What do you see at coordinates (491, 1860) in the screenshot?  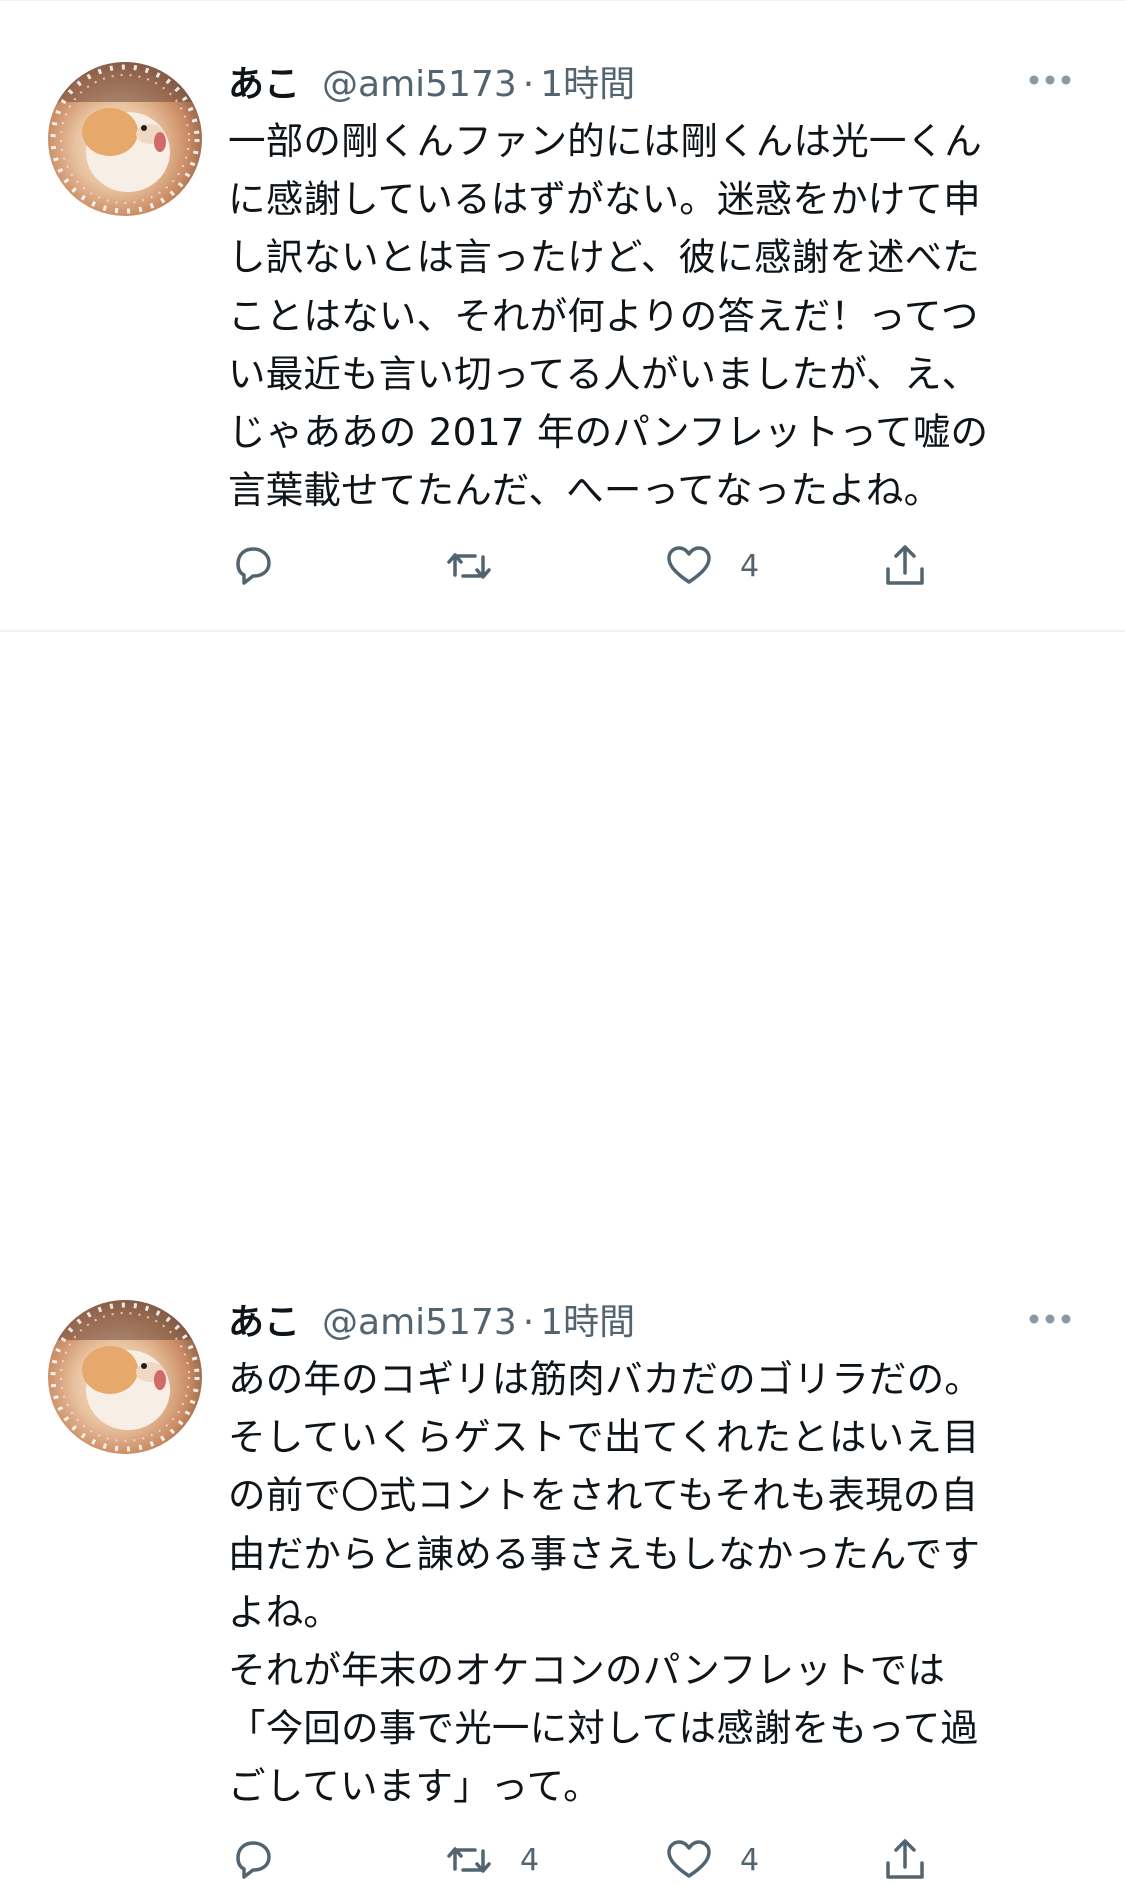 I see `retweet-button: 4` at bounding box center [491, 1860].